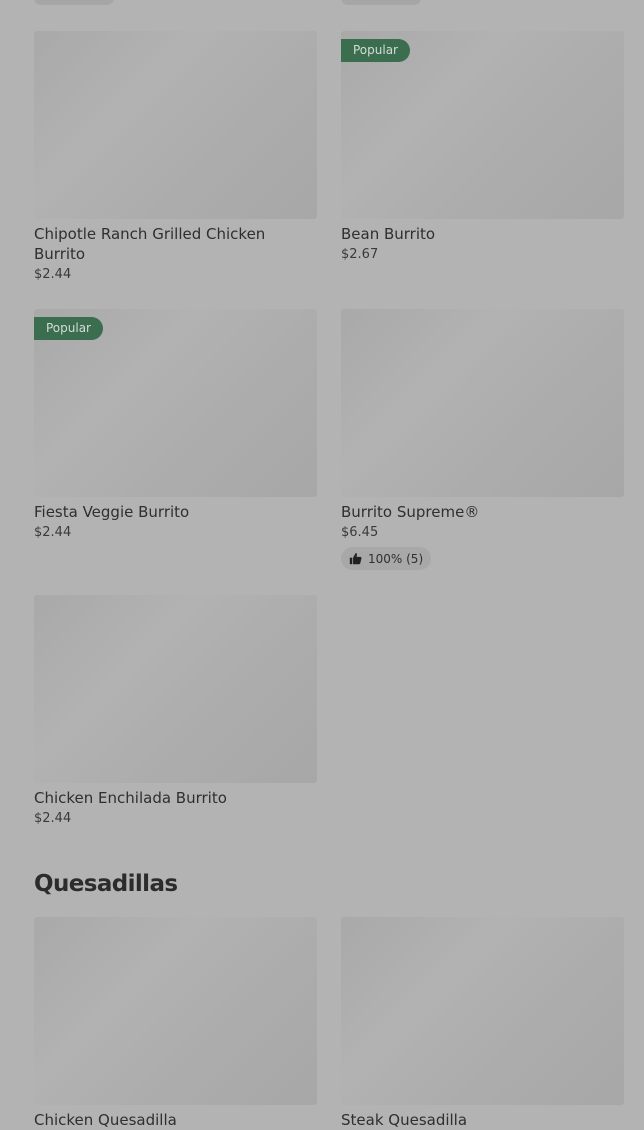 The image size is (644, 1130). I want to click on menu-item-price: $2.67, so click(360, 254).